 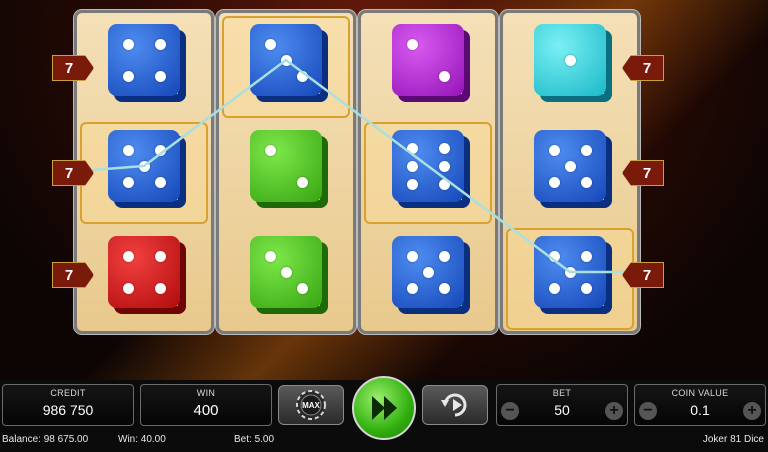 What do you see at coordinates (752, 411) in the screenshot?
I see `coin-increase-button: +` at bounding box center [752, 411].